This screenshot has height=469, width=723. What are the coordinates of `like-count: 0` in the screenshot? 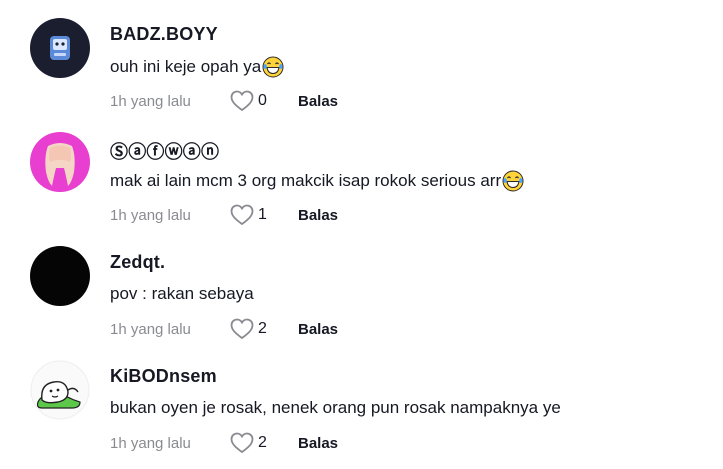 It's located at (262, 100).